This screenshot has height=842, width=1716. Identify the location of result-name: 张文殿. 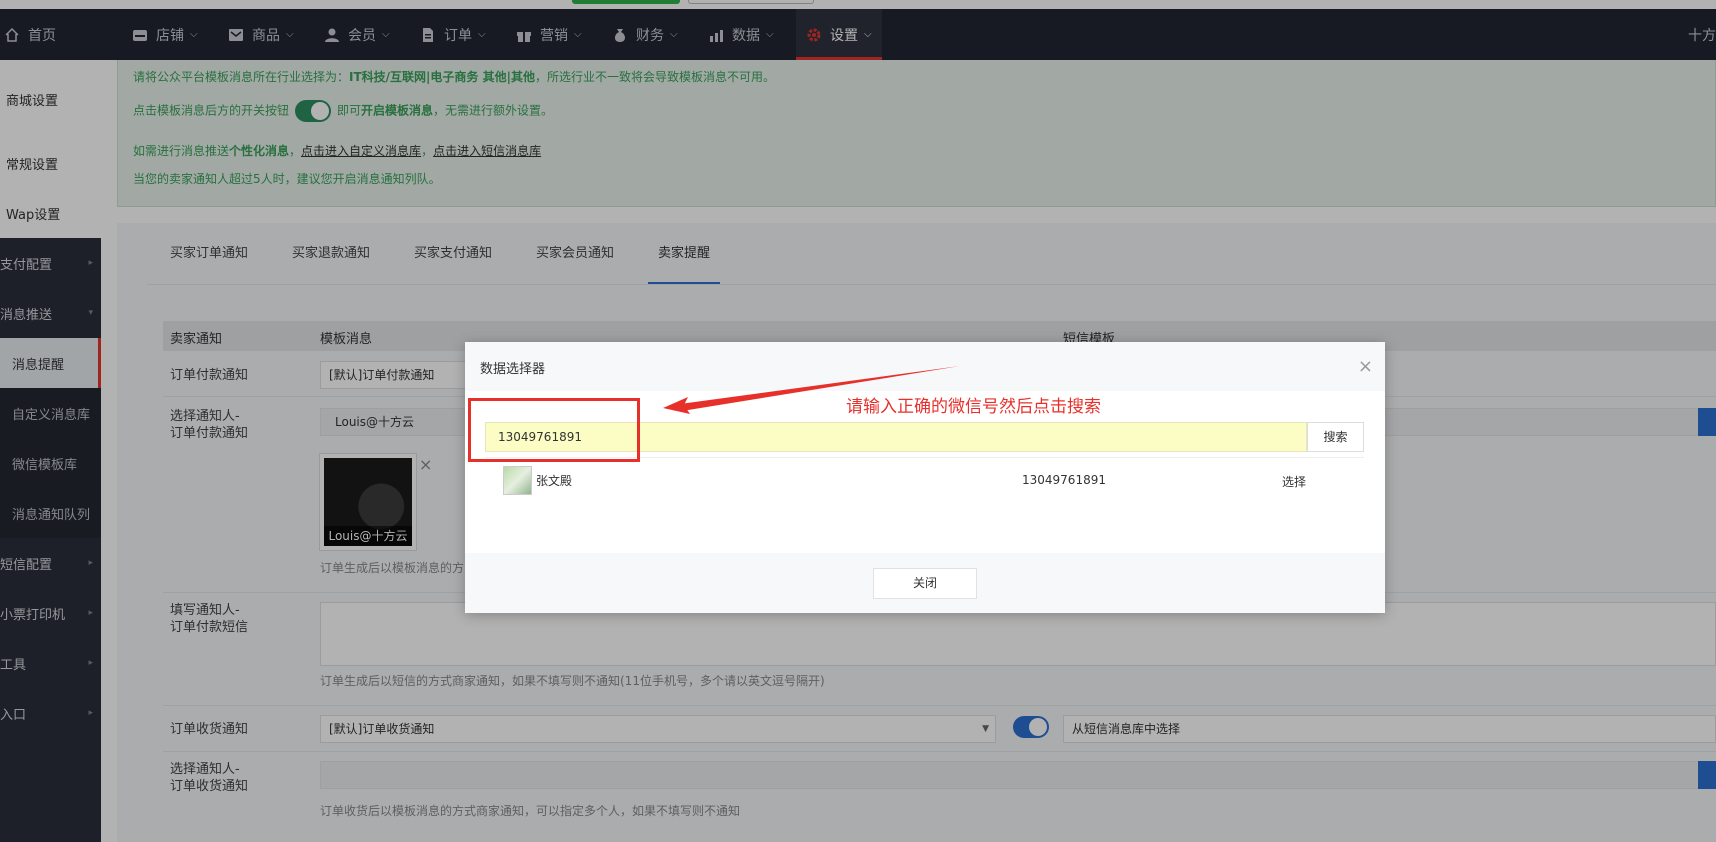
(554, 481).